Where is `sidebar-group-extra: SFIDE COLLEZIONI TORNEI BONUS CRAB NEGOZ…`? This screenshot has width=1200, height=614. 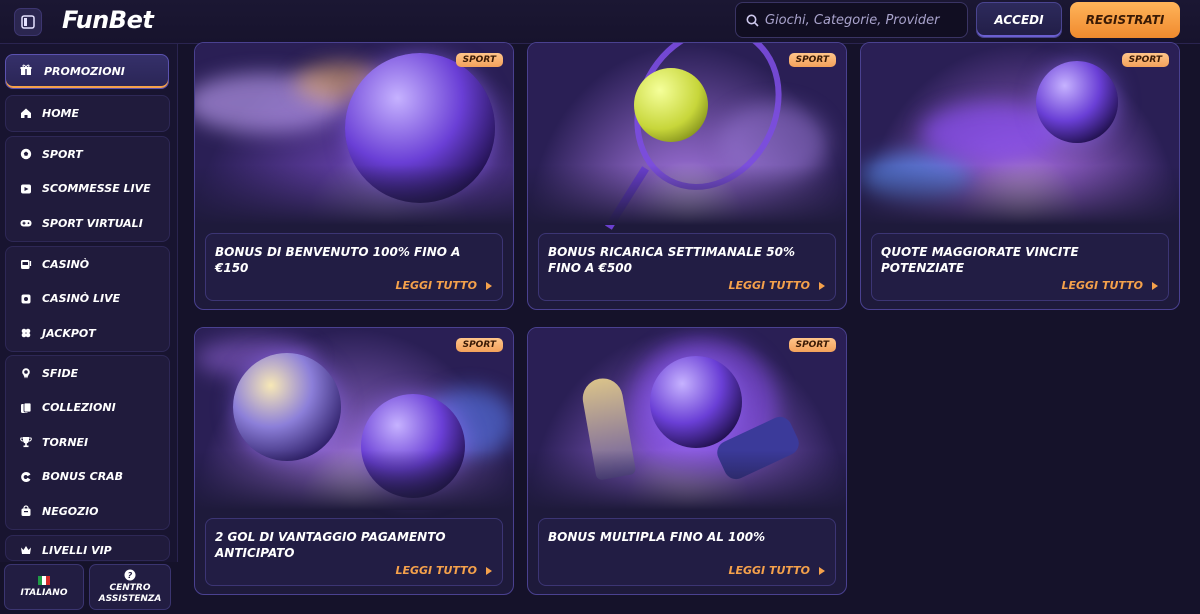
sidebar-group-extra: SFIDE COLLEZIONI TORNEI BONUS CRAB NEGOZ… is located at coordinates (87, 442).